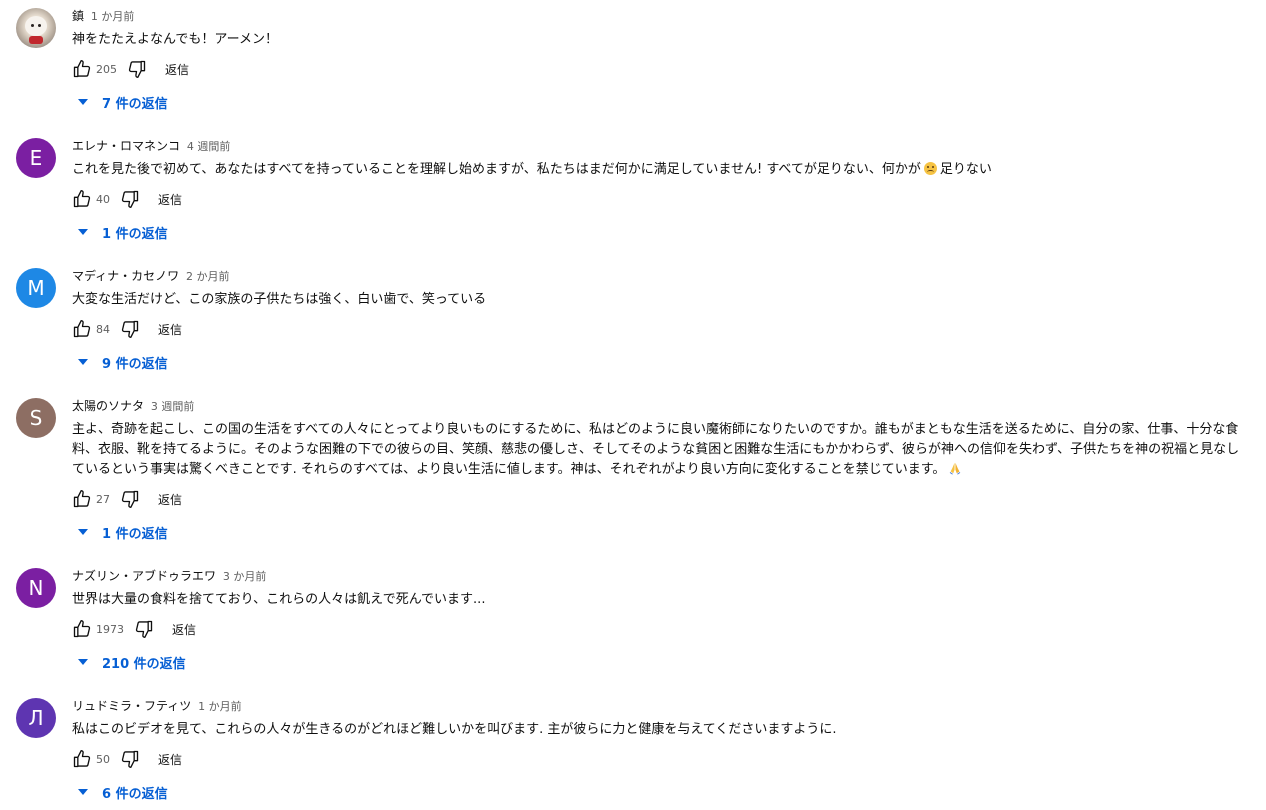 The height and width of the screenshot is (810, 1266). Describe the element at coordinates (965, 169) in the screenshot. I see `comment-text-part: 足りない` at that location.